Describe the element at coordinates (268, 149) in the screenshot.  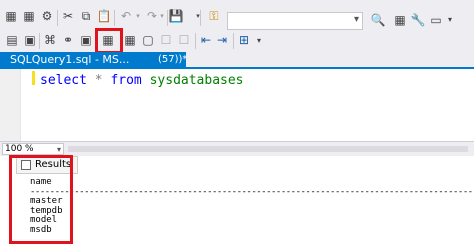
I see `horizontal-scrollbar` at that location.